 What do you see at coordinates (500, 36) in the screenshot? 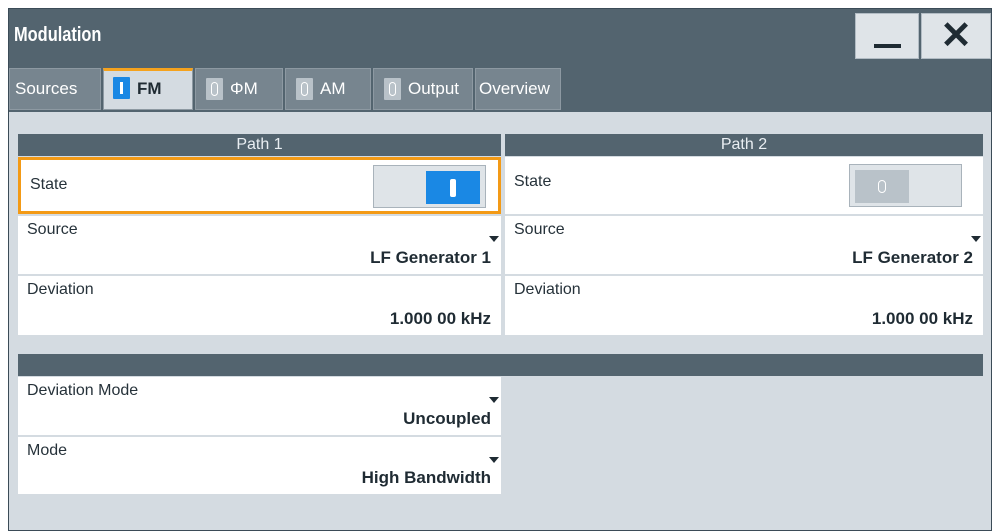
I see `title-bar: Modulation ✕` at bounding box center [500, 36].